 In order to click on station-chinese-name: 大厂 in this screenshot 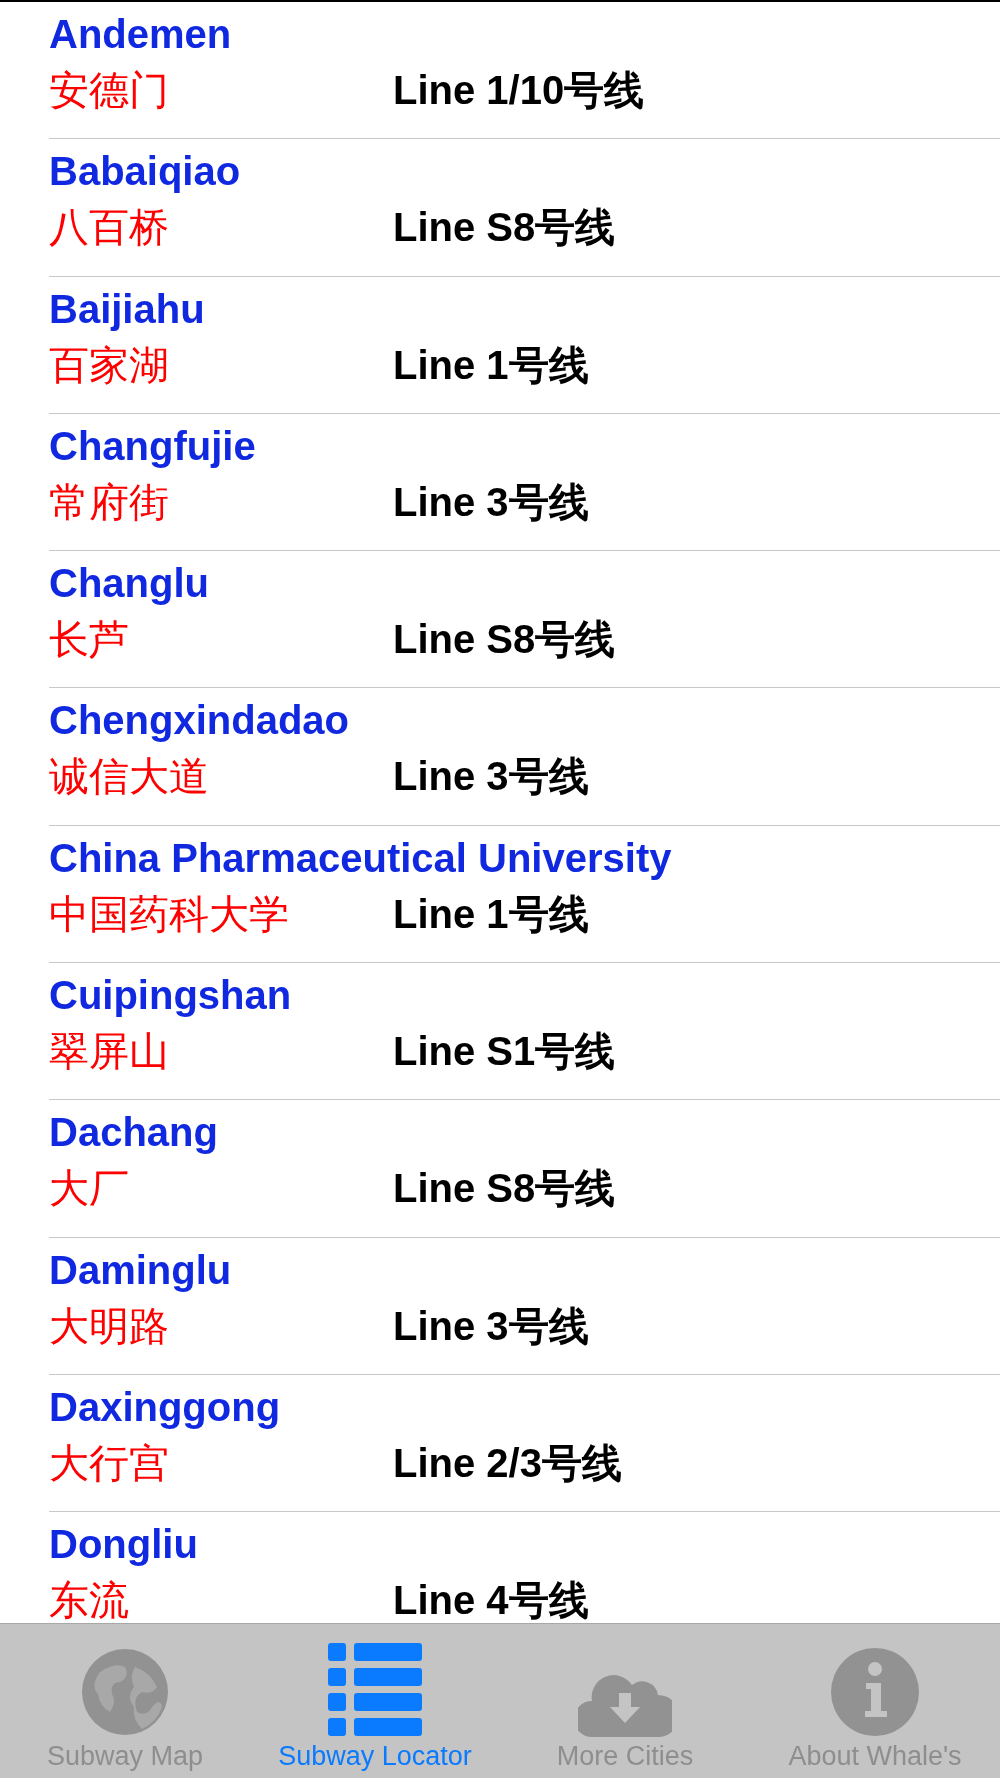, I will do `click(89, 1189)`.